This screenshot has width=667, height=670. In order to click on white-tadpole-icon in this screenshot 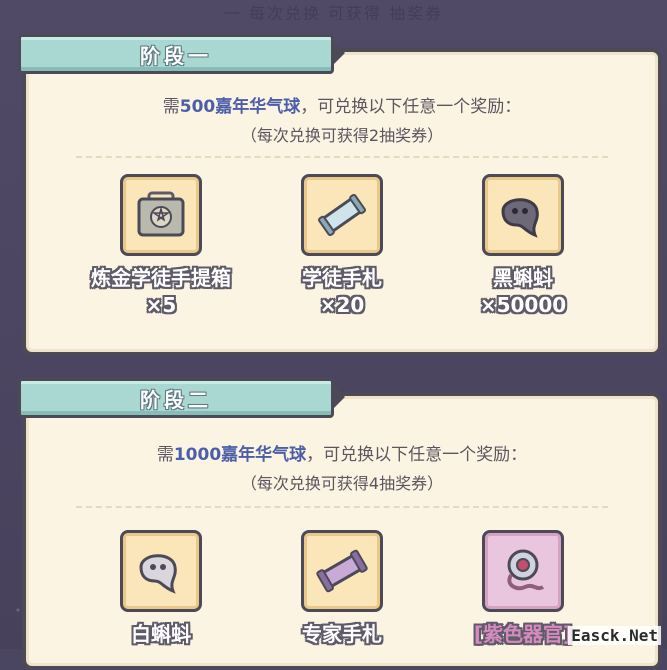, I will do `click(161, 571)`.